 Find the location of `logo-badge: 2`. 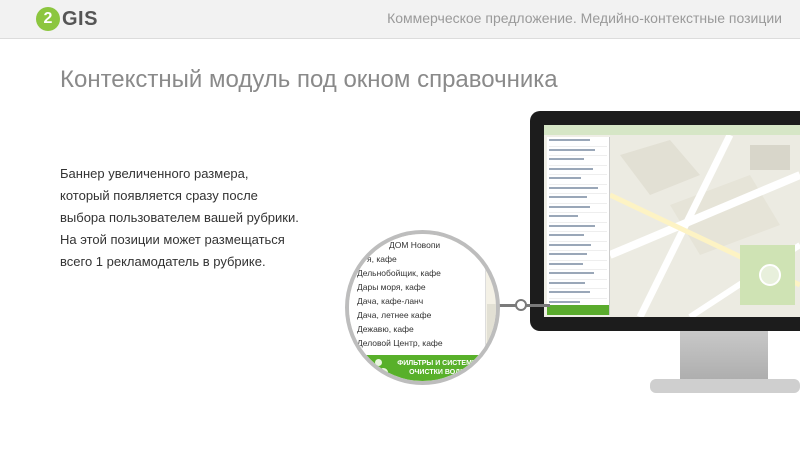

logo-badge: 2 is located at coordinates (48, 19).